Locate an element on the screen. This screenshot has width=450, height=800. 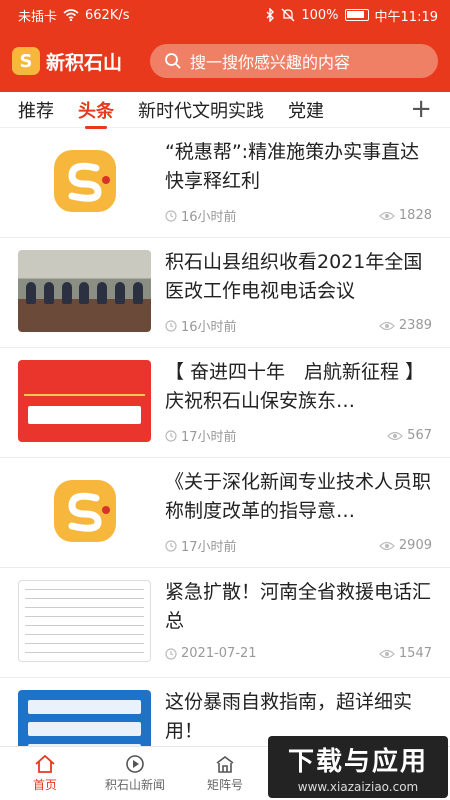
search-placeholder: 搜一搜你感兴趣的内容 is located at coordinates (270, 62).